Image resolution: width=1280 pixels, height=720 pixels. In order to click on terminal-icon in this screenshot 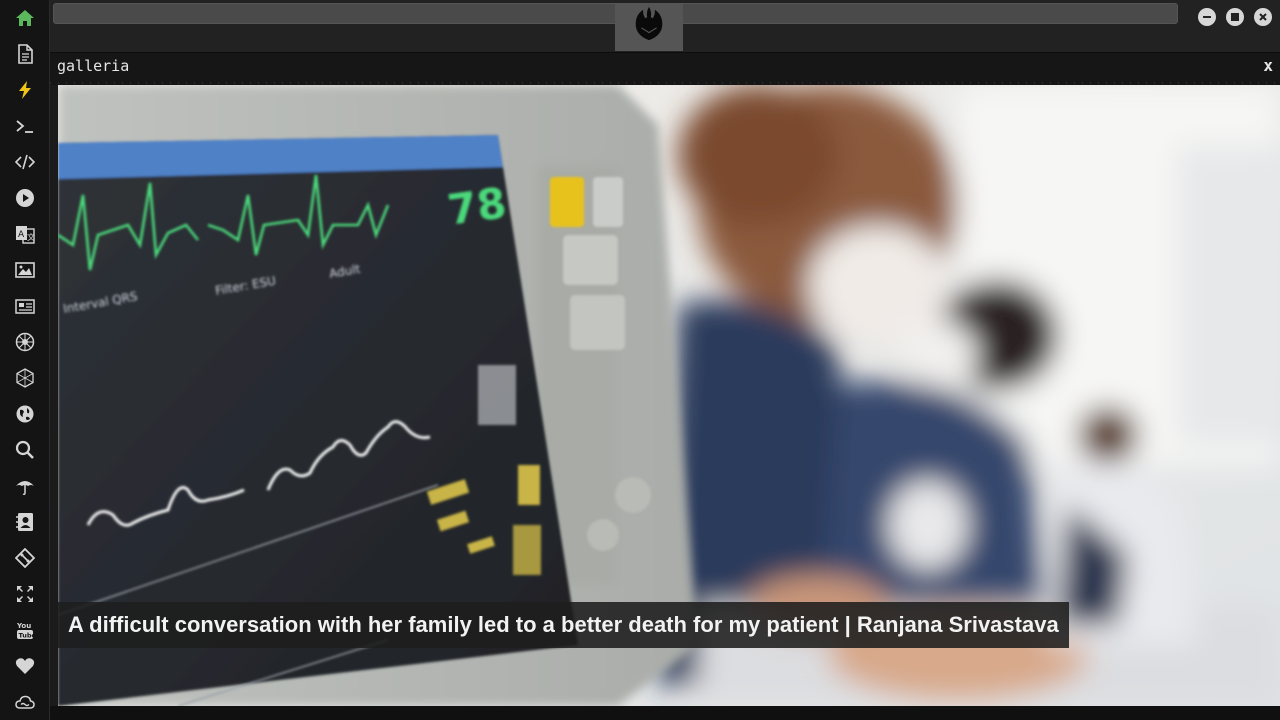, I will do `click(24, 126)`.